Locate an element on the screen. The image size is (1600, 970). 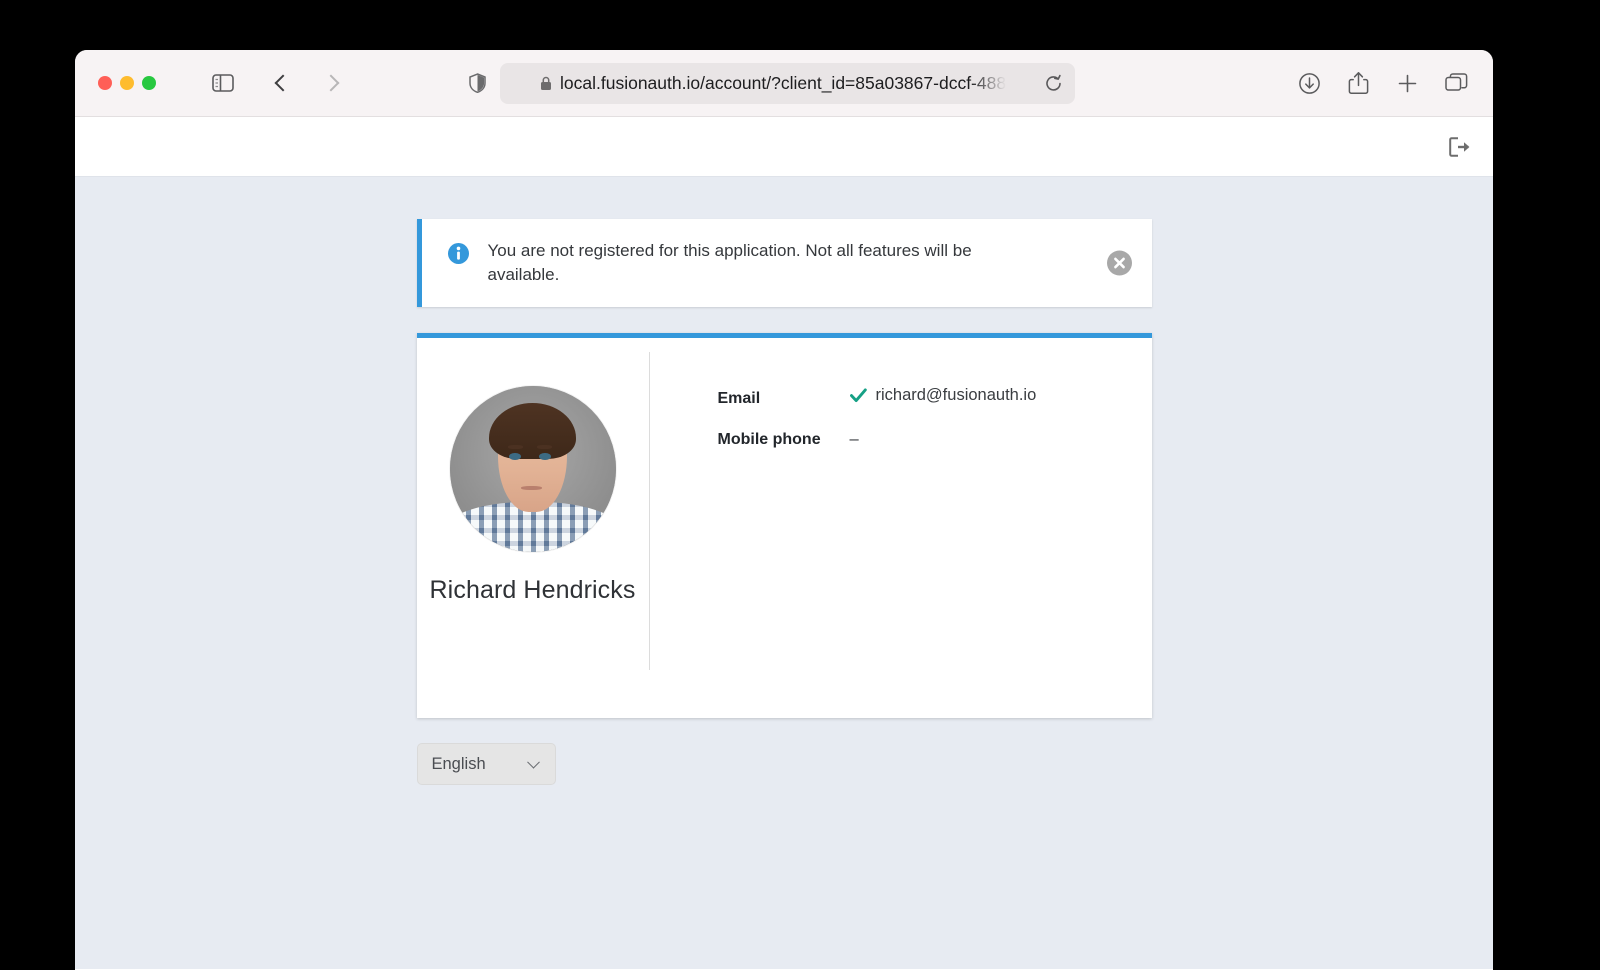
language-select-value: English is located at coordinates (458, 763).